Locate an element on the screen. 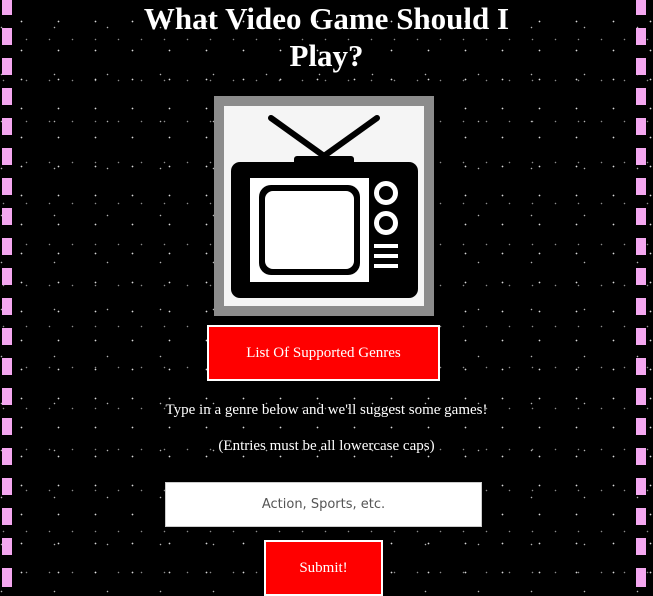  genre-input is located at coordinates (323, 504).